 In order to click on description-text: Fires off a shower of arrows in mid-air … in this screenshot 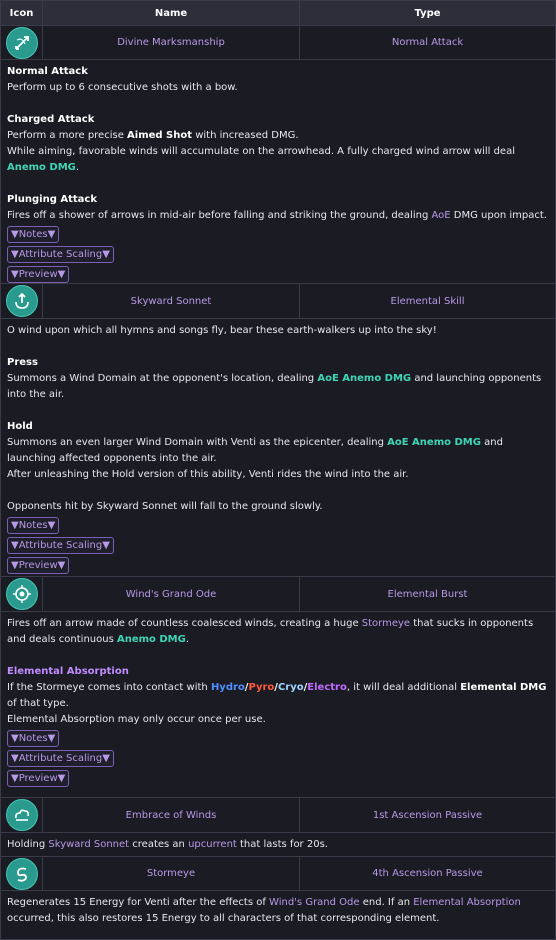, I will do `click(277, 215)`.